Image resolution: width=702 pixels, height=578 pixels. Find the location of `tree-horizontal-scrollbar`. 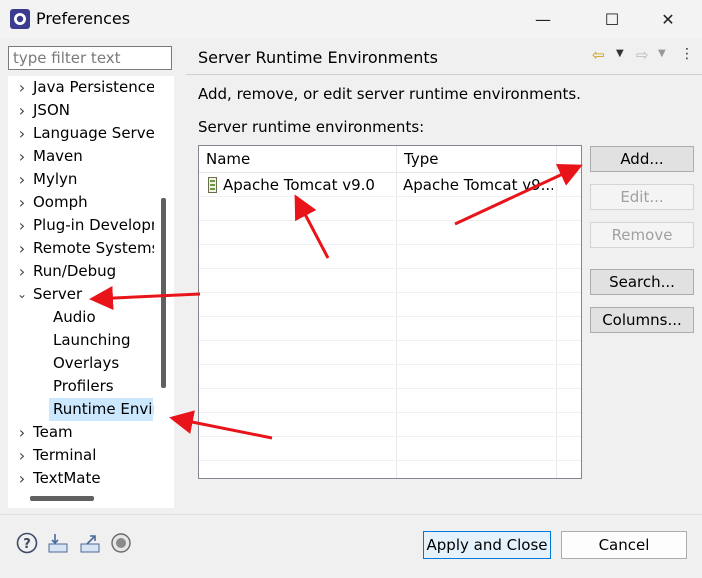

tree-horizontal-scrollbar is located at coordinates (62, 498).